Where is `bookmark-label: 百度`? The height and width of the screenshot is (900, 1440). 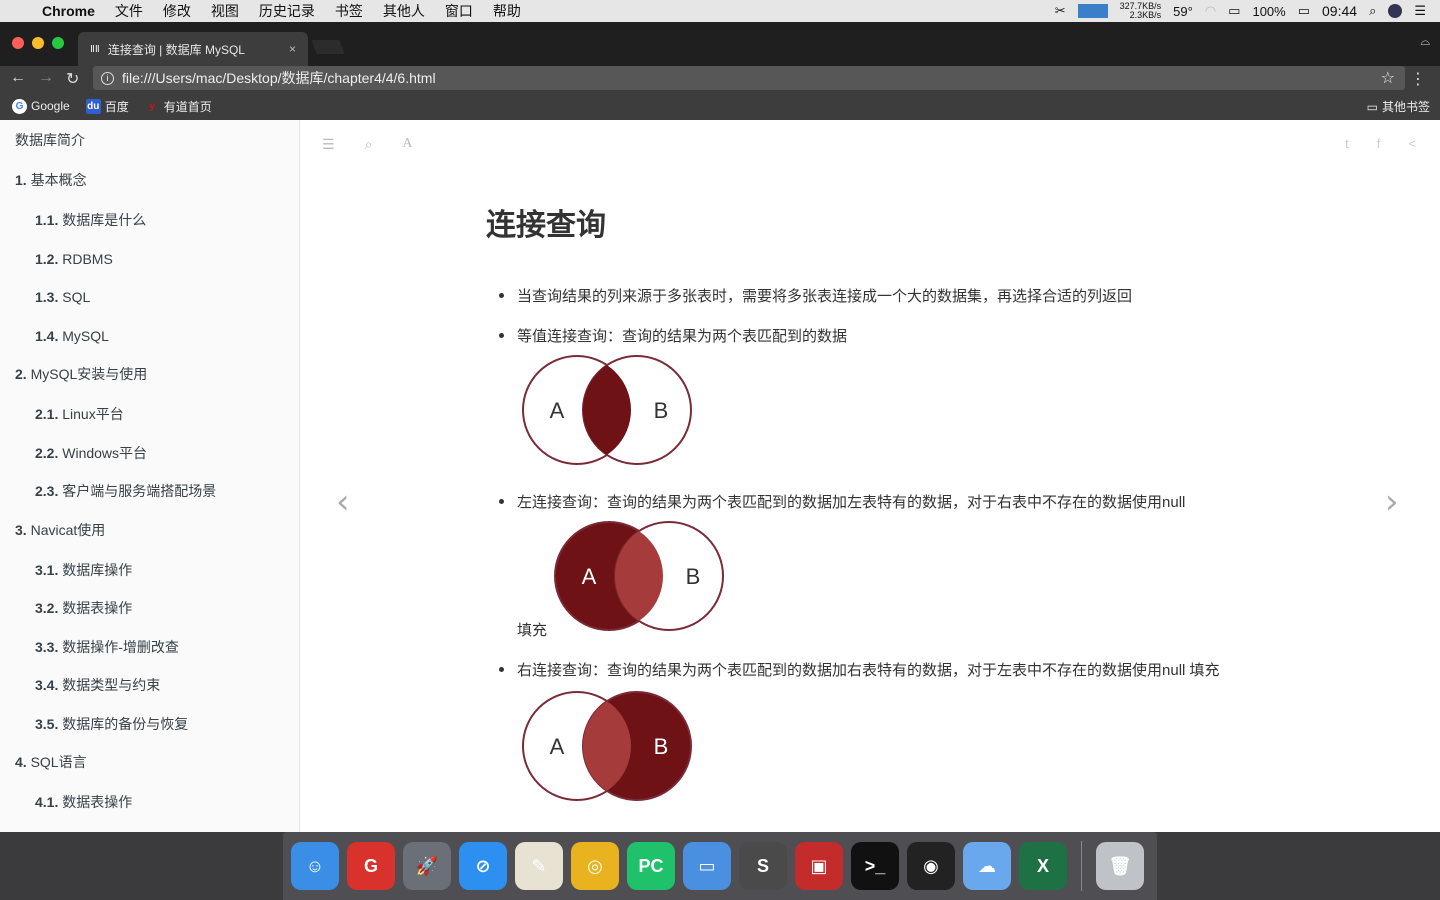
bookmark-label: 百度 is located at coordinates (116, 106).